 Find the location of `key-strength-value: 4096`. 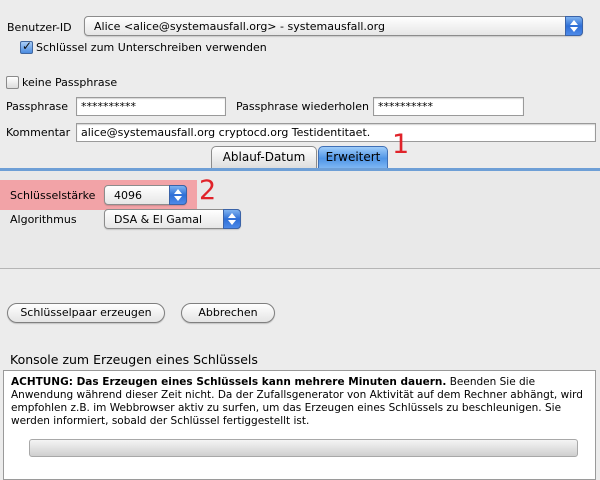

key-strength-value: 4096 is located at coordinates (128, 195).